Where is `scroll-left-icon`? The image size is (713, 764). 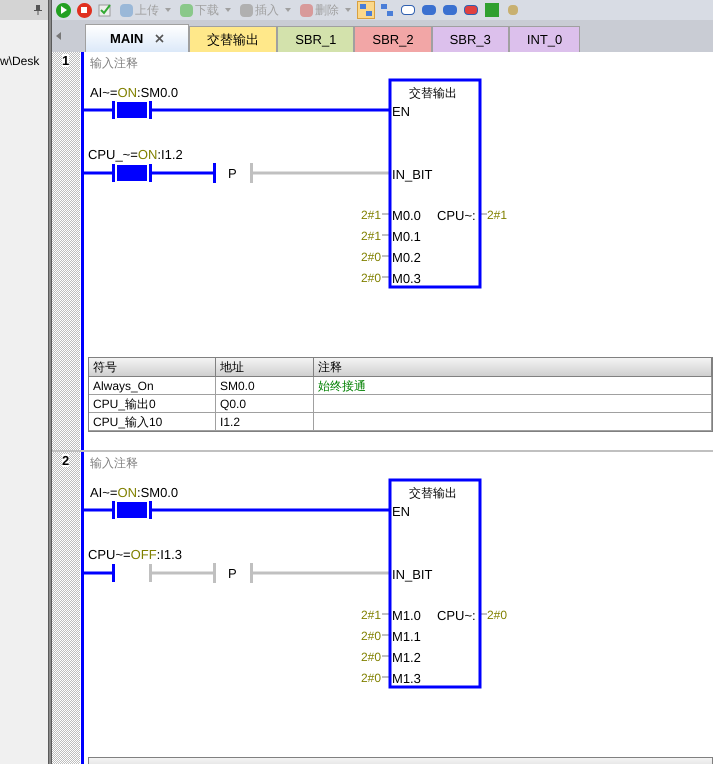 scroll-left-icon is located at coordinates (58, 36).